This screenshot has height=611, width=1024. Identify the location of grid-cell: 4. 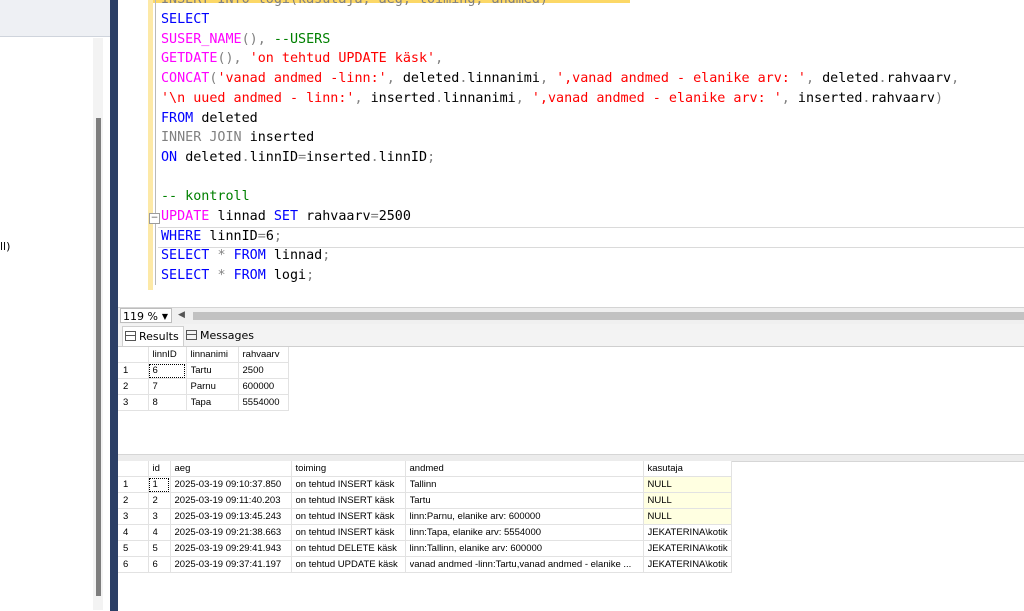
(159, 532).